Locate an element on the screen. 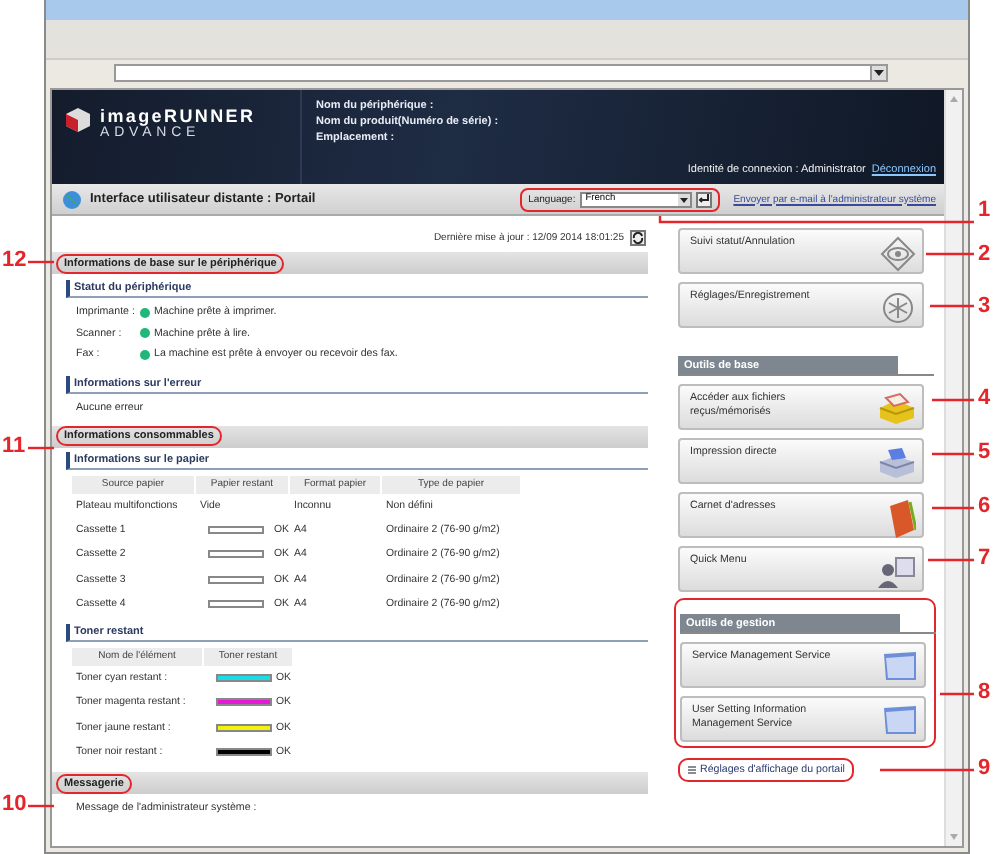 The height and width of the screenshot is (854, 1000). book-icon is located at coordinates (901, 519).